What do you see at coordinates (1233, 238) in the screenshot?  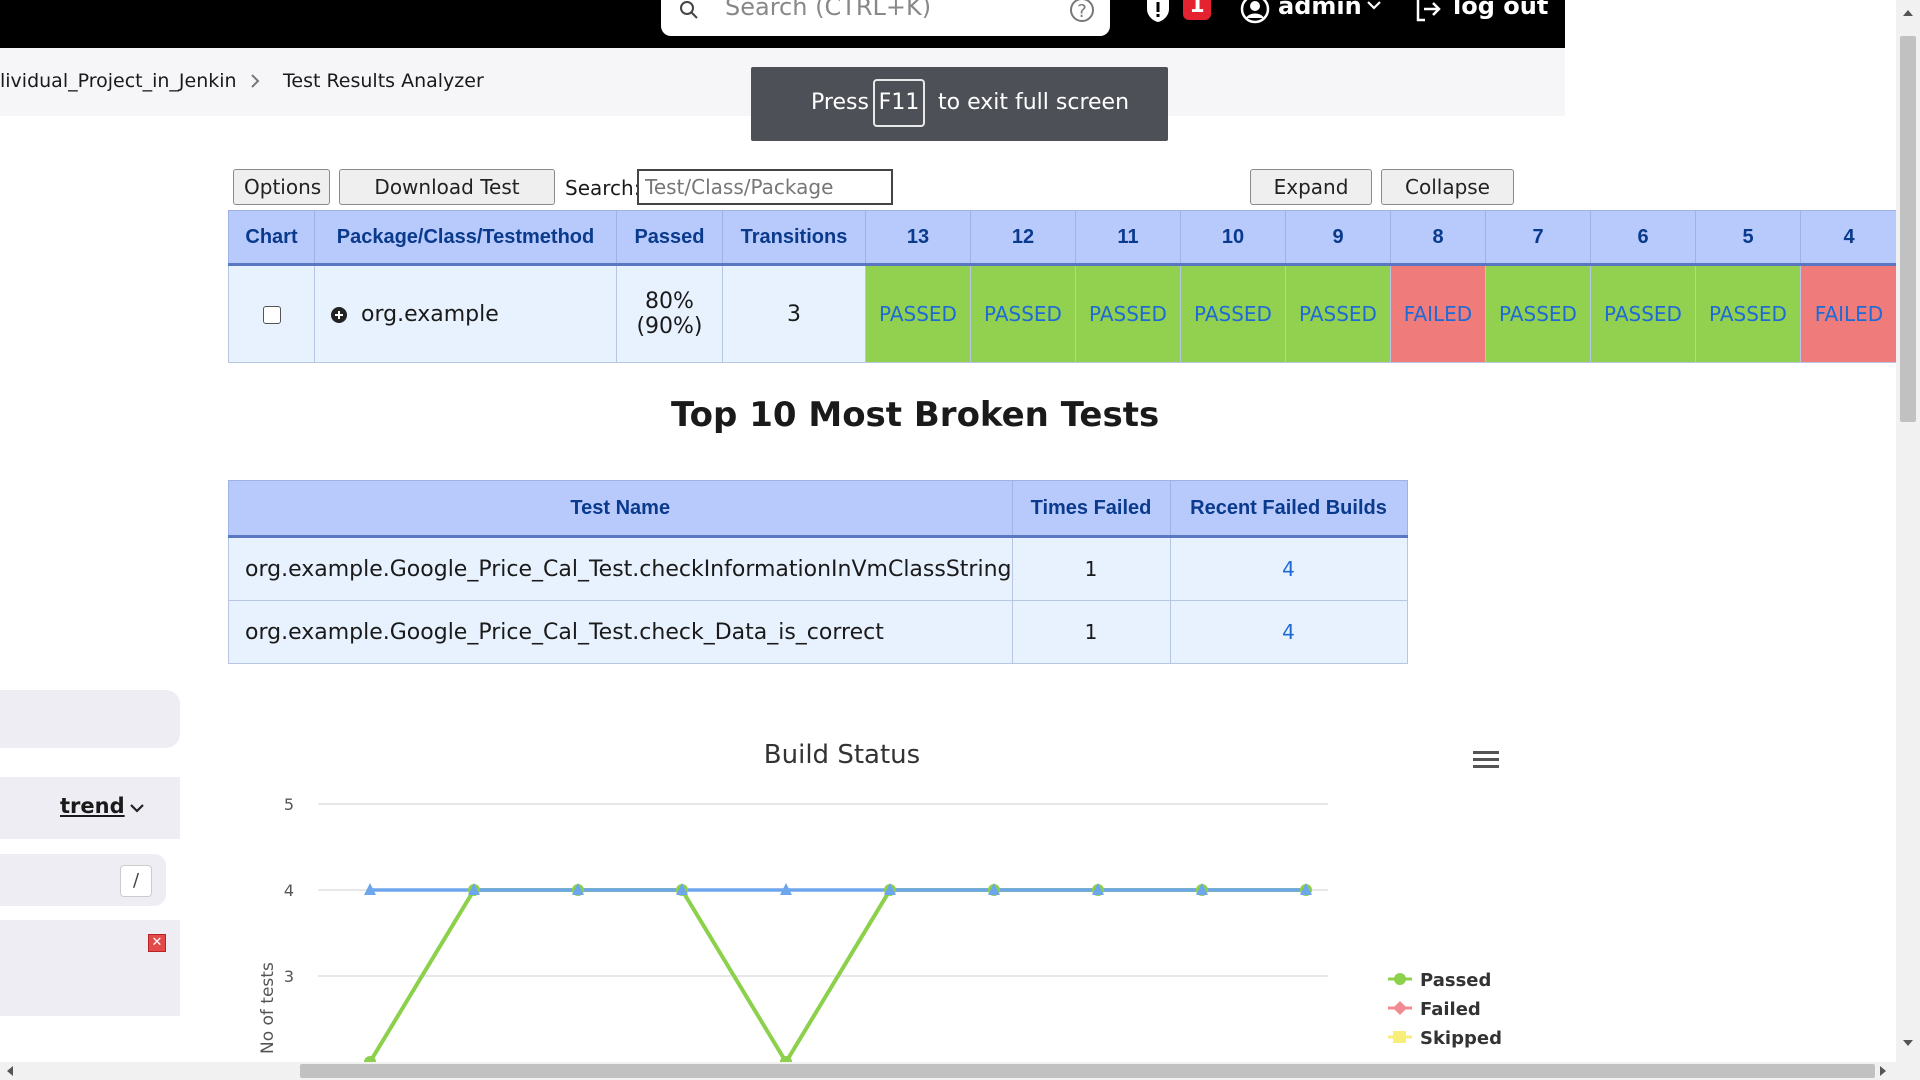 I see `header-build: 10` at bounding box center [1233, 238].